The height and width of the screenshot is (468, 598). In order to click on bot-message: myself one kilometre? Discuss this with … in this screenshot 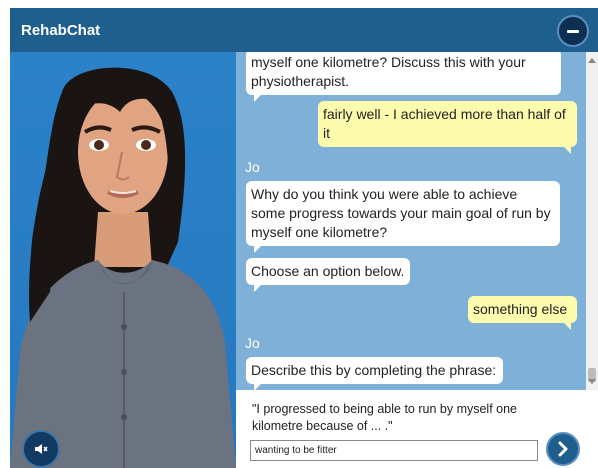, I will do `click(403, 77)`.